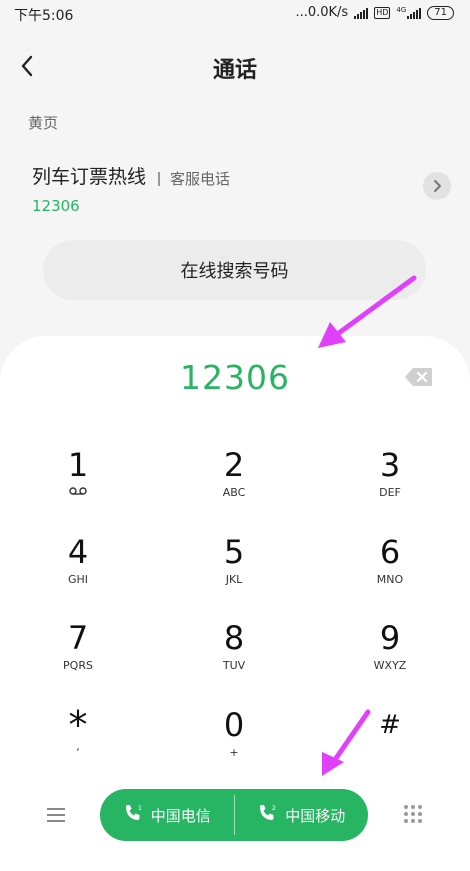  I want to click on key-5: 5 JKL, so click(234, 570).